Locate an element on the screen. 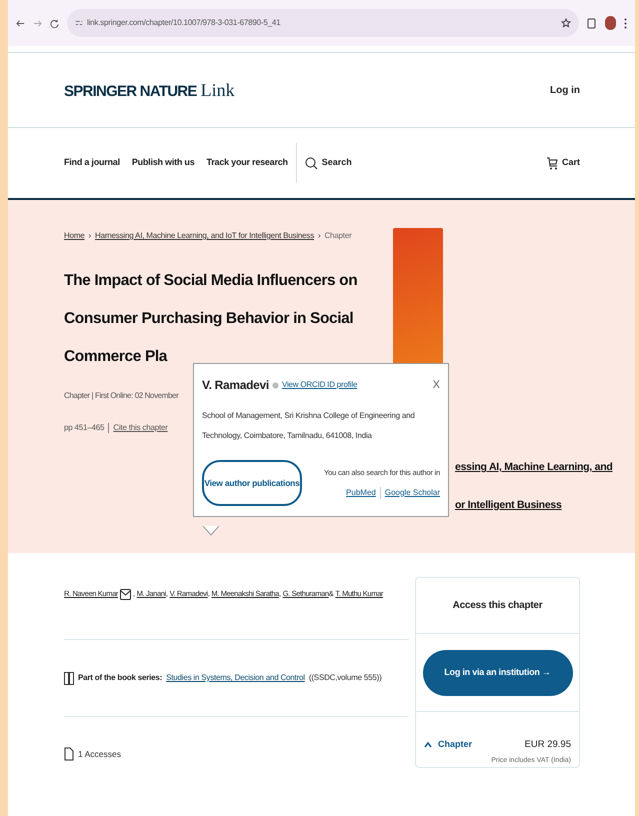 The width and height of the screenshot is (639, 816). accesses-count: 1 Accesses is located at coordinates (99, 754).